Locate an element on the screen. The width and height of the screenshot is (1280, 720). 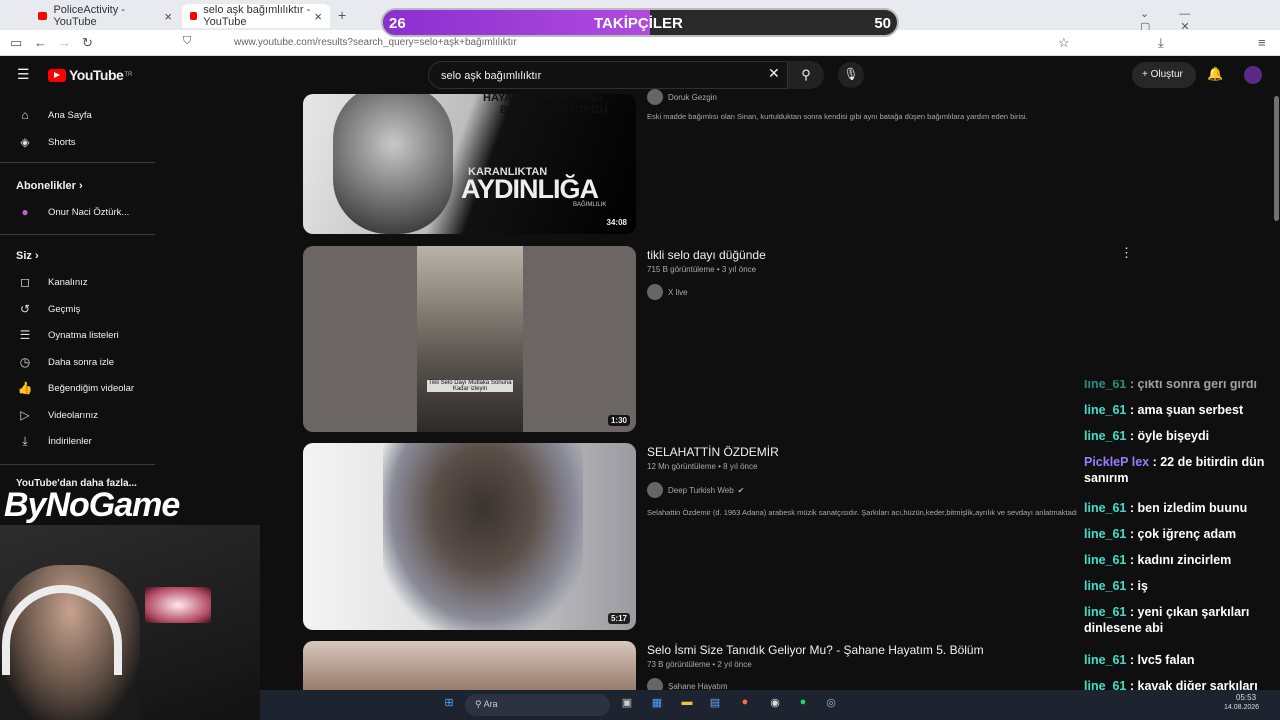
downloads-icon: ⤓ is located at coordinates (1161, 43).